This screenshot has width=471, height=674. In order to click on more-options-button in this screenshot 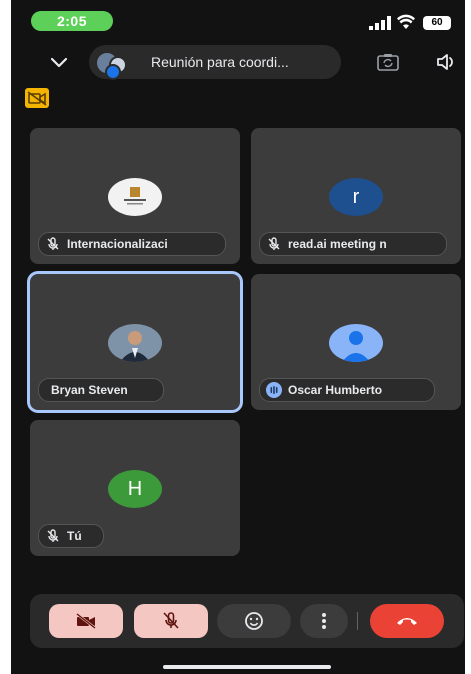, I will do `click(324, 621)`.